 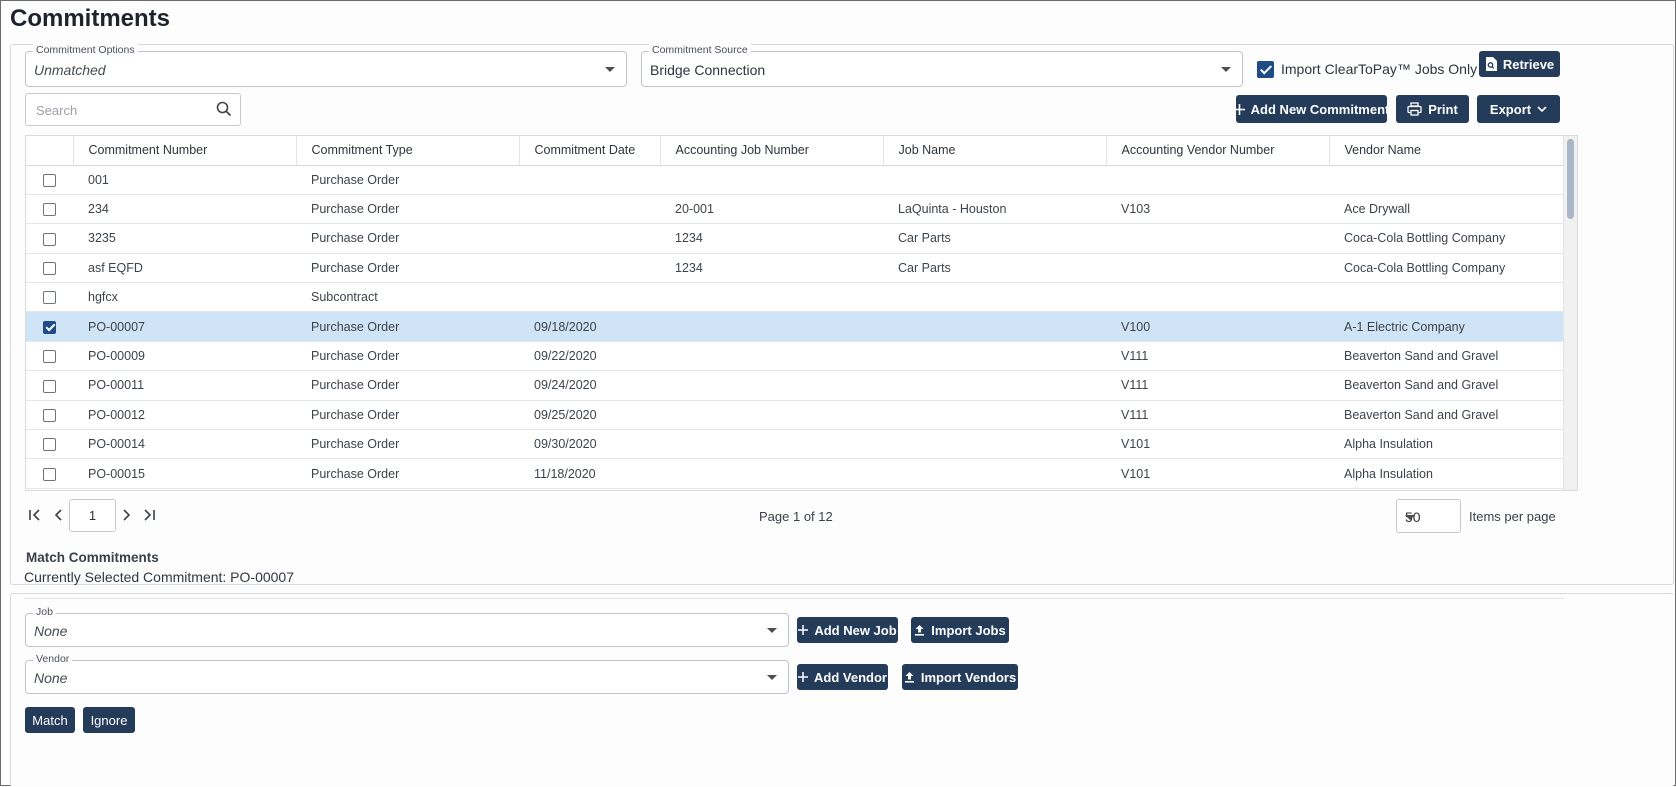 What do you see at coordinates (590, 151) in the screenshot?
I see `column-header: Commitment Date` at bounding box center [590, 151].